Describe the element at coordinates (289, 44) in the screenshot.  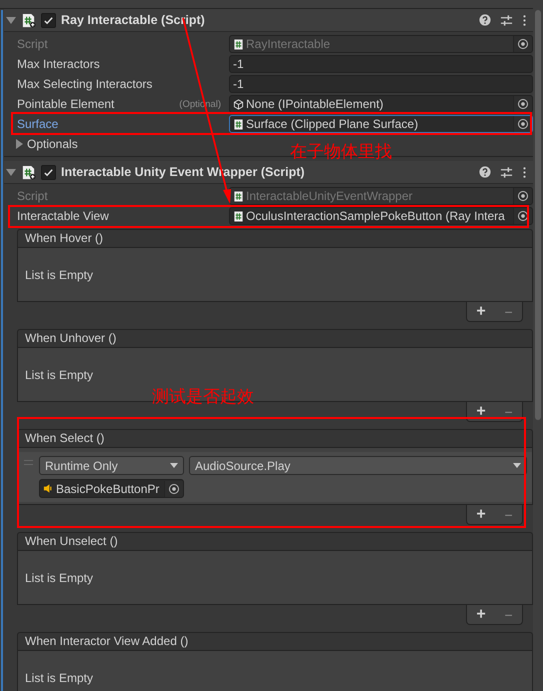
I see `field-value: RayInteractable` at that location.